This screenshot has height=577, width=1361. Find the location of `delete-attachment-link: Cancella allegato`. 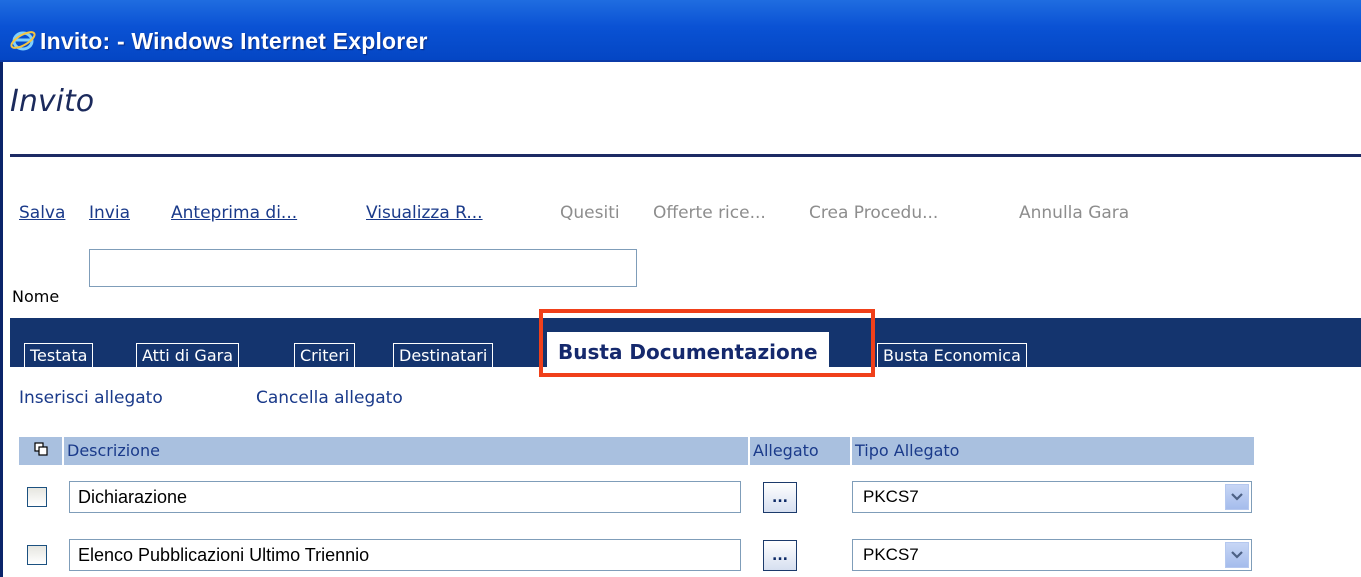

delete-attachment-link: Cancella allegato is located at coordinates (329, 398).